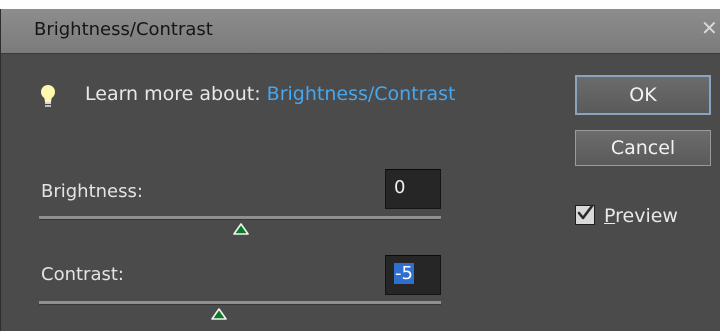  Describe the element at coordinates (643, 148) in the screenshot. I see `cancel-button: Cancel` at that location.